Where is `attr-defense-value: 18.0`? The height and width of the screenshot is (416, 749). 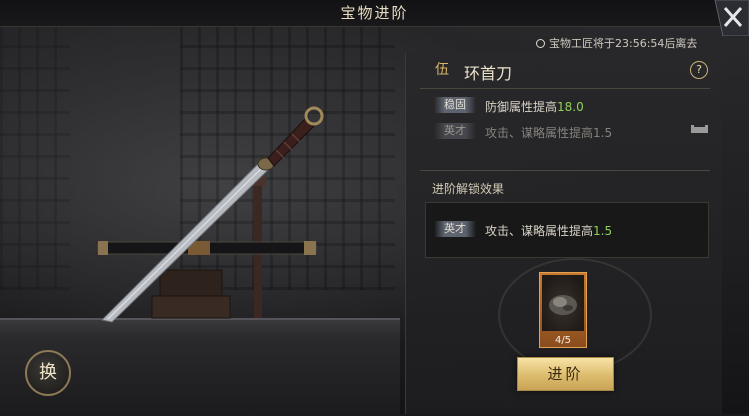
attr-defense-value: 18.0 is located at coordinates (570, 107).